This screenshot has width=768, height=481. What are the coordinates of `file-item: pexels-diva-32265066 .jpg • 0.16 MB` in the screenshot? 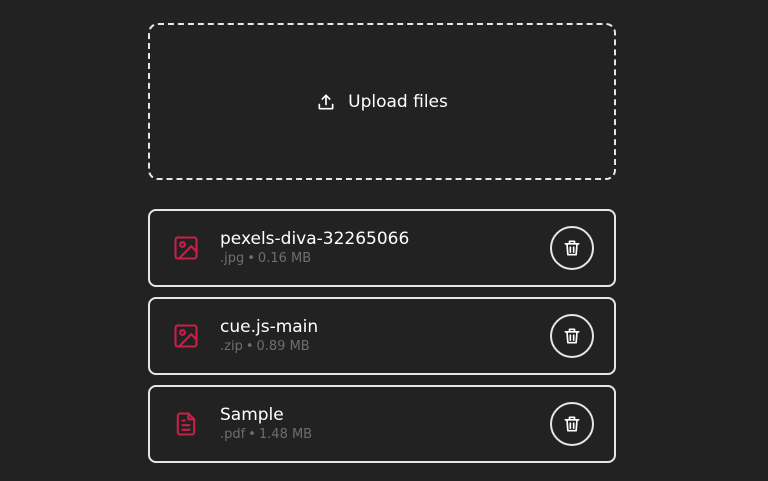 It's located at (382, 248).